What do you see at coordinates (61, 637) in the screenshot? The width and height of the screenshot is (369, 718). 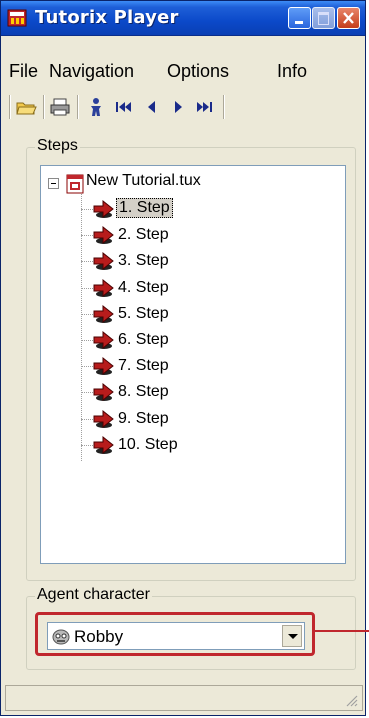 I see `robot-icon` at bounding box center [61, 637].